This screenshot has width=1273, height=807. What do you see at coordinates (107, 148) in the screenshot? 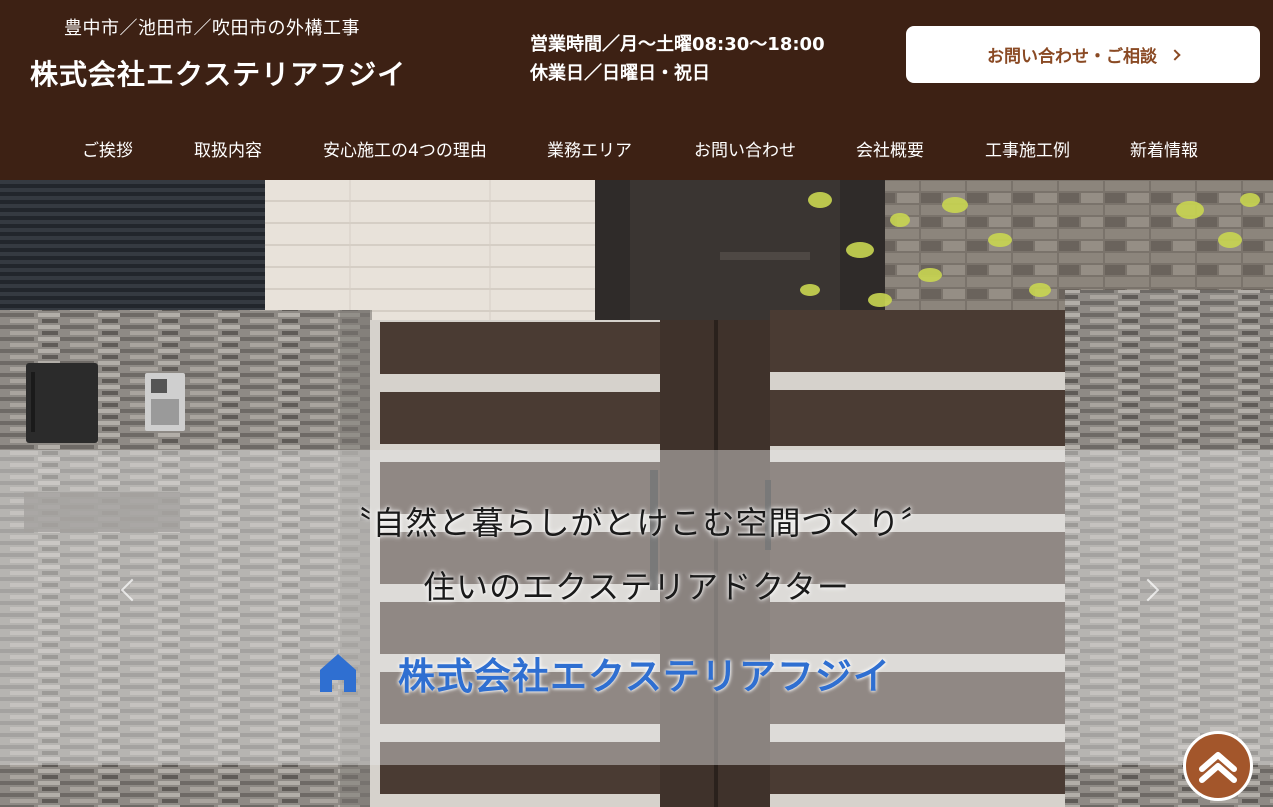
I see `nav-item-greeting: ご挨拶` at bounding box center [107, 148].